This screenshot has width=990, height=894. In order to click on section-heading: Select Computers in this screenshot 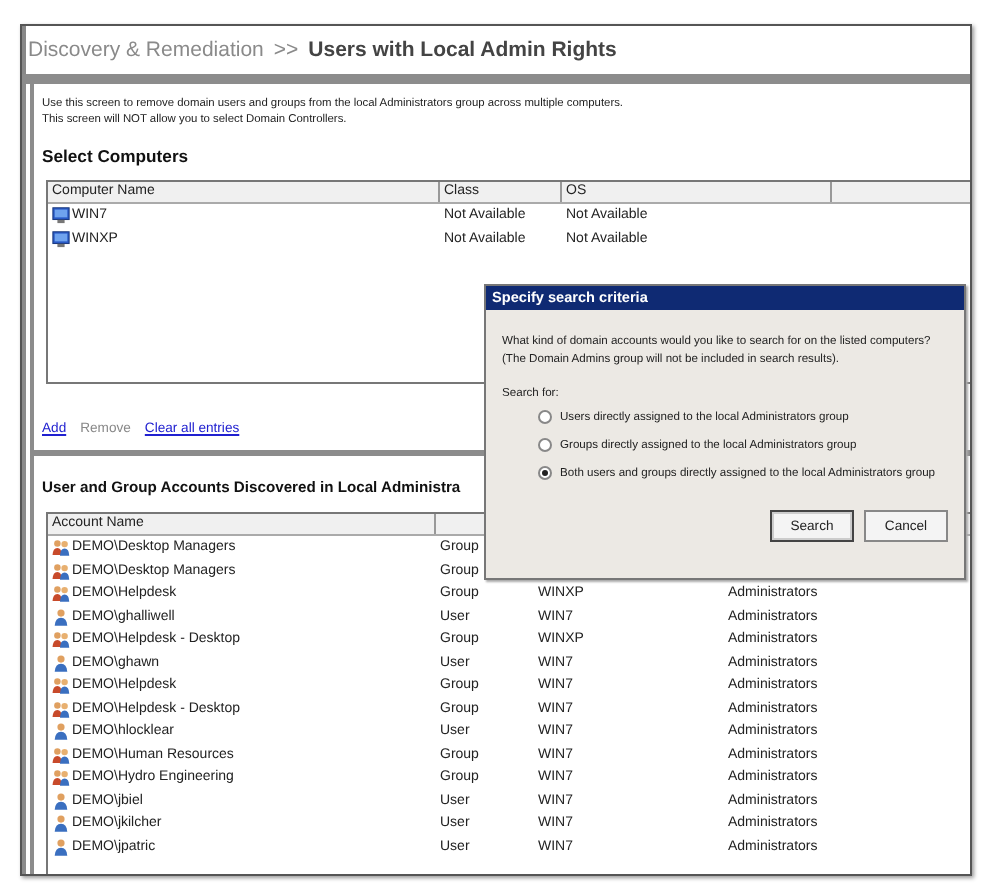, I will do `click(116, 156)`.